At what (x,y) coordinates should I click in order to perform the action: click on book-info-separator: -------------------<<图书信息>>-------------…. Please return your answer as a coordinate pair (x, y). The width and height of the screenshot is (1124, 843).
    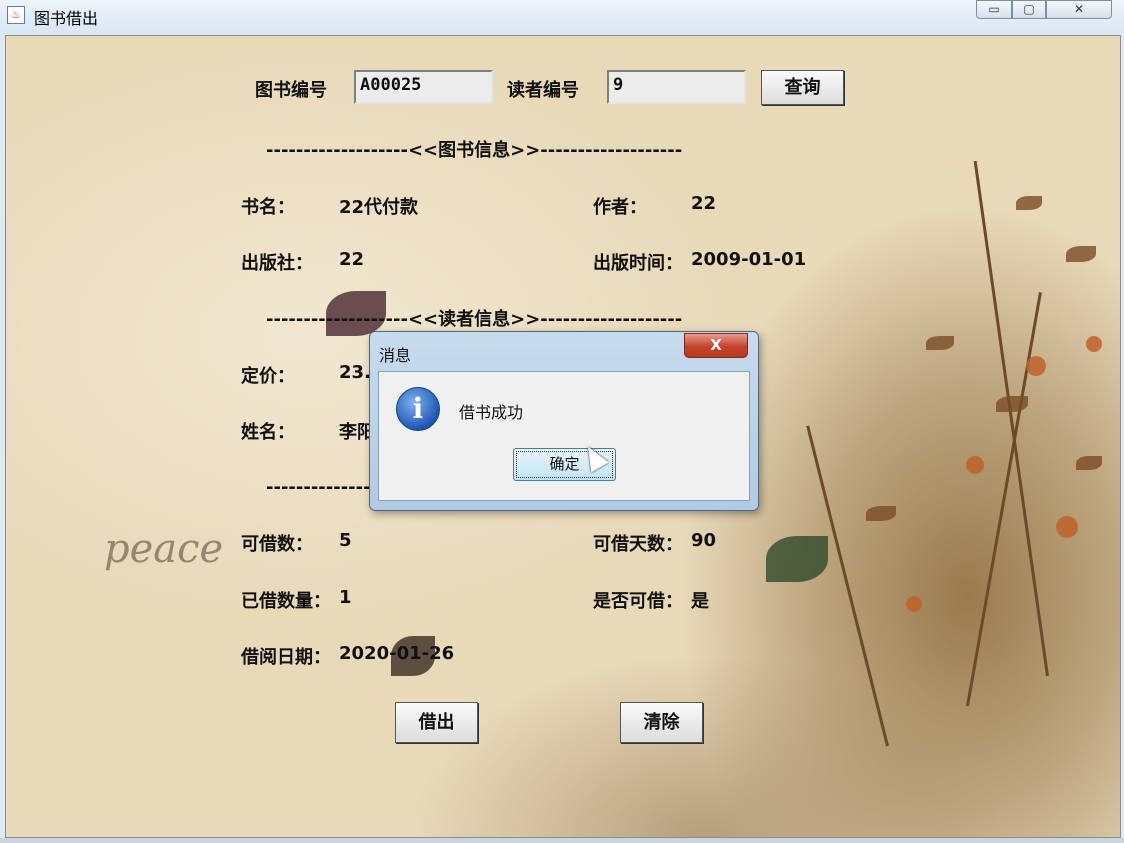
    Looking at the image, I should click on (474, 150).